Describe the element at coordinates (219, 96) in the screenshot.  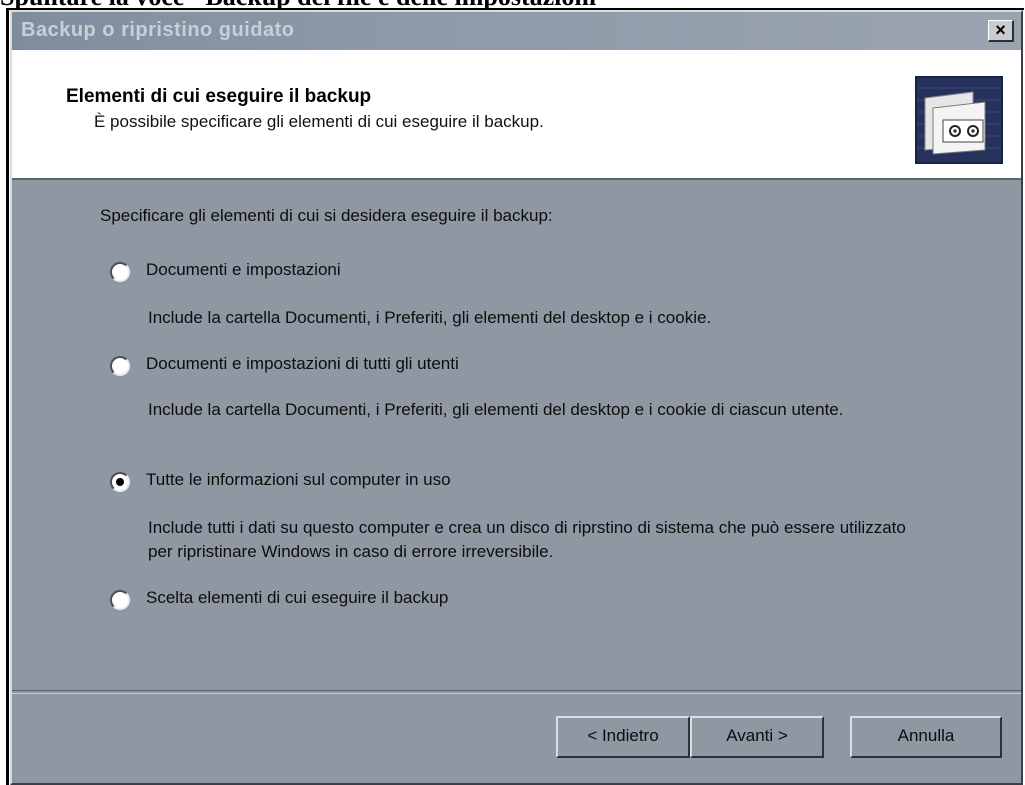
I see `page-title: Elementi di cui eseguire il backup` at that location.